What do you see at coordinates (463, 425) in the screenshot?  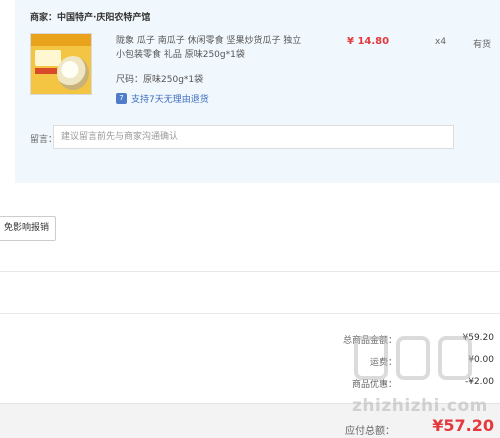 I see `payable-total: ¥57.20` at bounding box center [463, 425].